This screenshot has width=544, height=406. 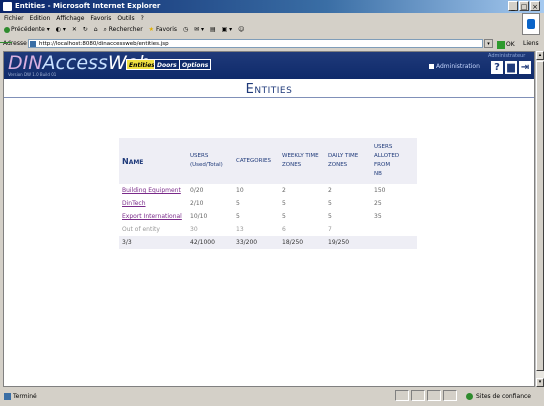 I want to click on total-name: 3/3, so click(x=127, y=242).